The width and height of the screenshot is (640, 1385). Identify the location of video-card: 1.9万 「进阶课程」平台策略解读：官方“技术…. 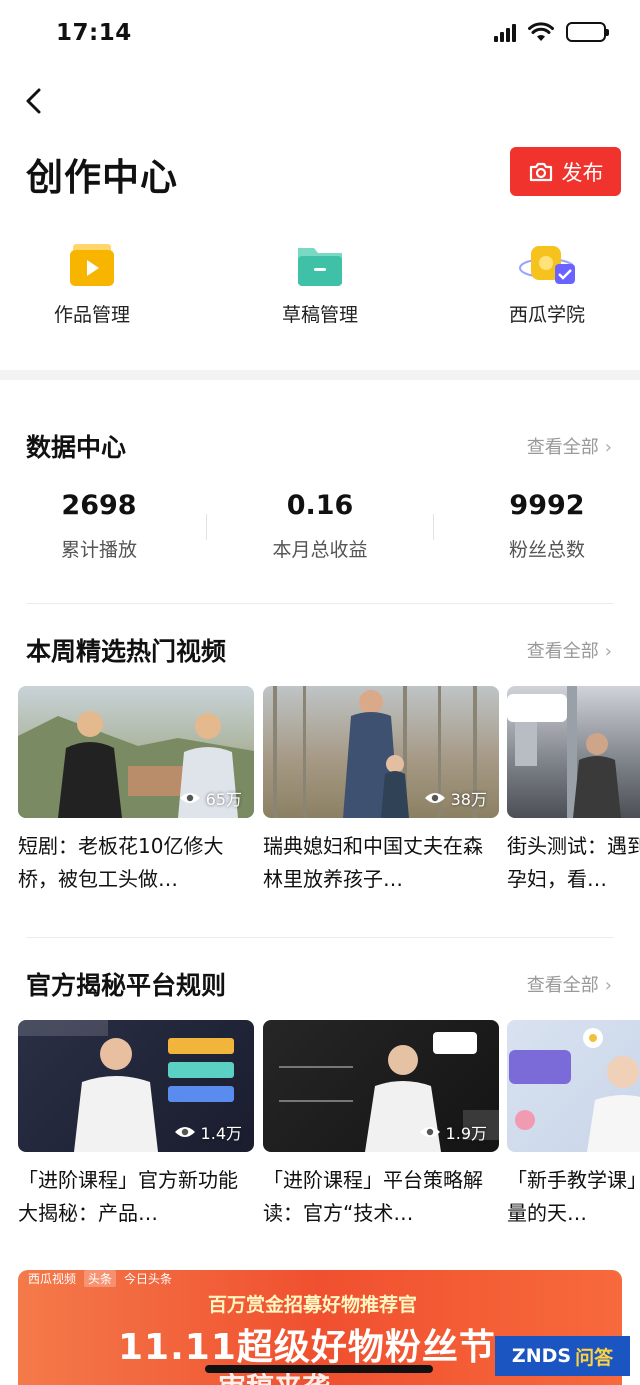
(381, 1125).